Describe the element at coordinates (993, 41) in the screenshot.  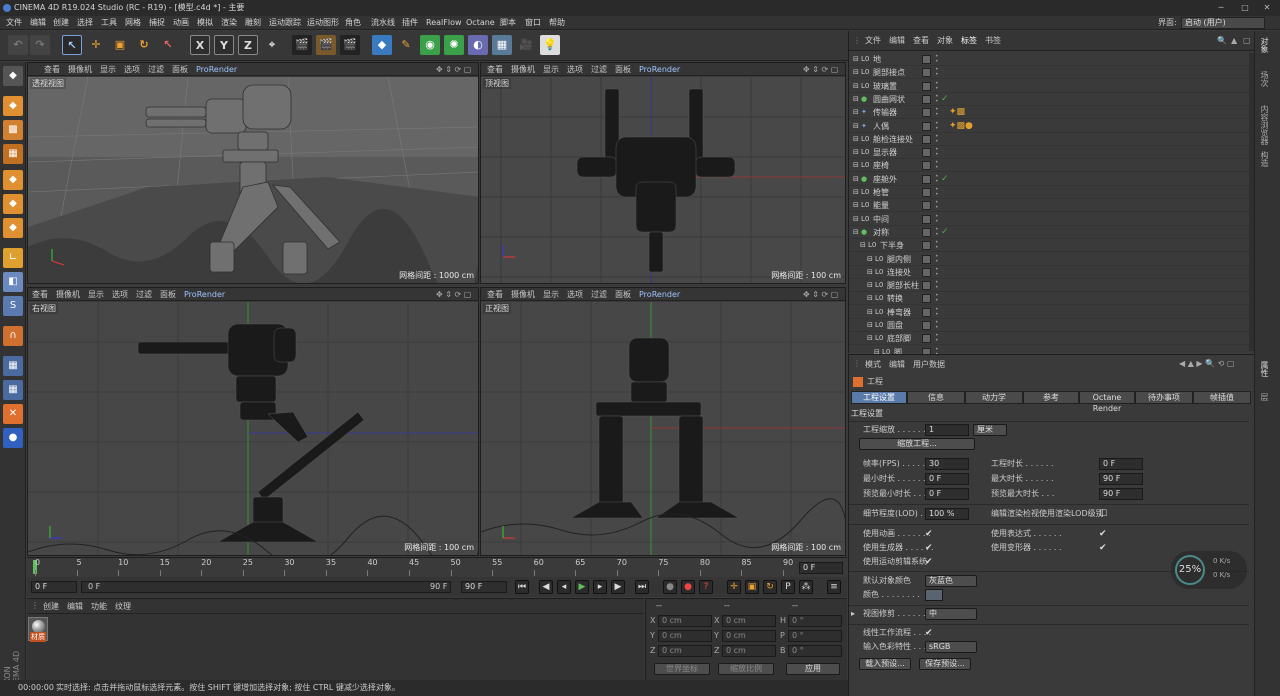
I see `om-menu-bookmarks: 书签` at that location.